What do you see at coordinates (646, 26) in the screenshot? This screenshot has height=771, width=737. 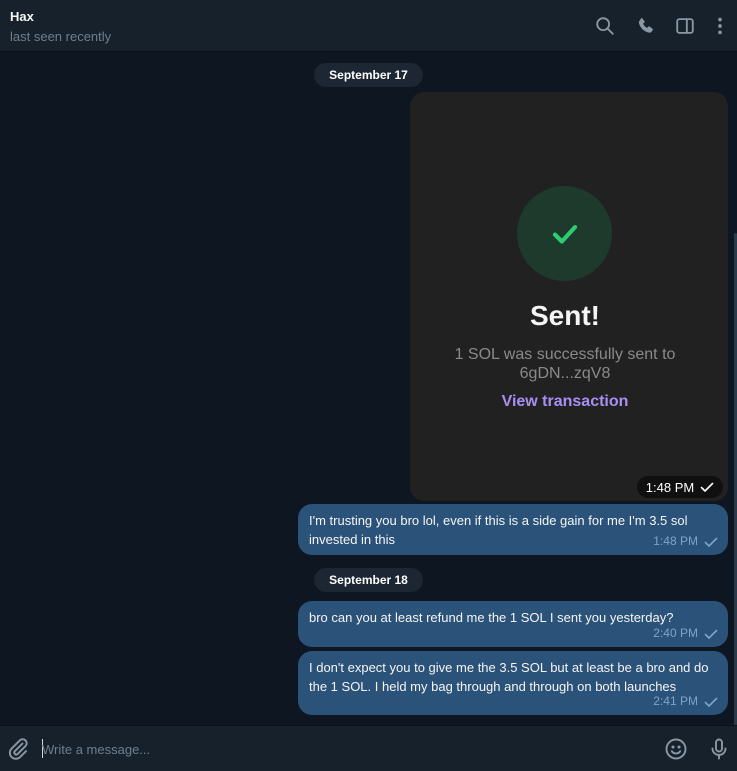 I see `phone-icon` at bounding box center [646, 26].